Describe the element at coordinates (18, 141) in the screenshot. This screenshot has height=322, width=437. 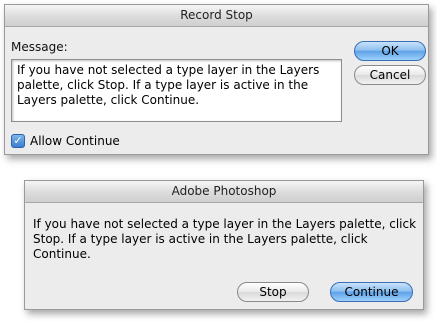
I see `allow-continue-checkbox: ✓` at that location.